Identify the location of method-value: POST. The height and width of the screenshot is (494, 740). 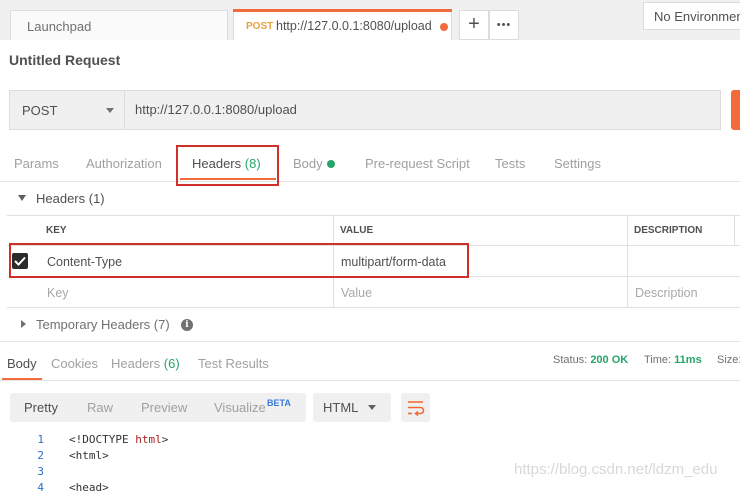
(40, 110).